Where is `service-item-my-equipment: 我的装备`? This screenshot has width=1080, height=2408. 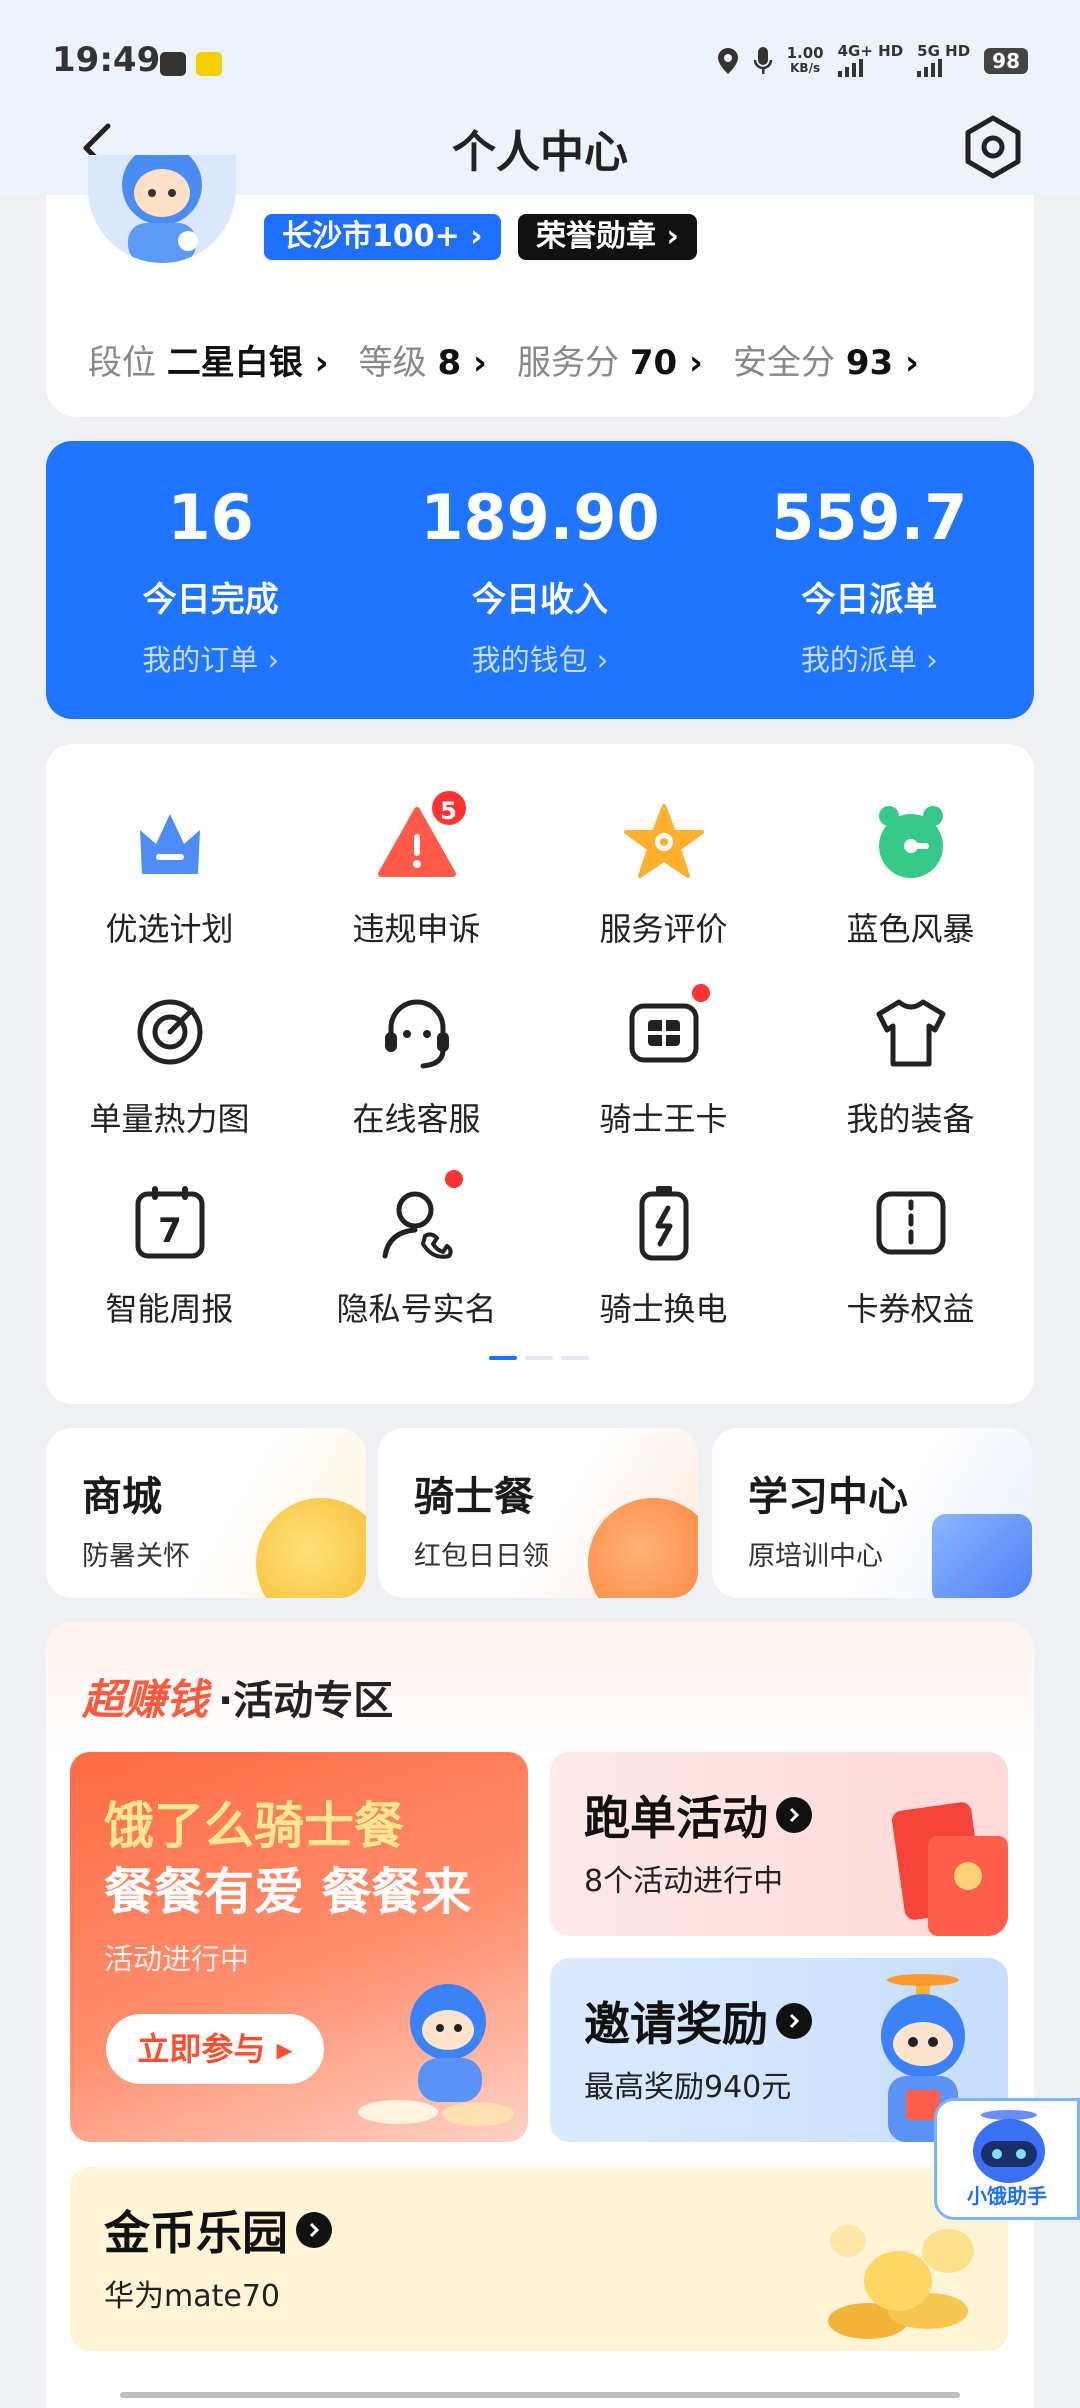 service-item-my-equipment: 我的装备 is located at coordinates (910, 1065).